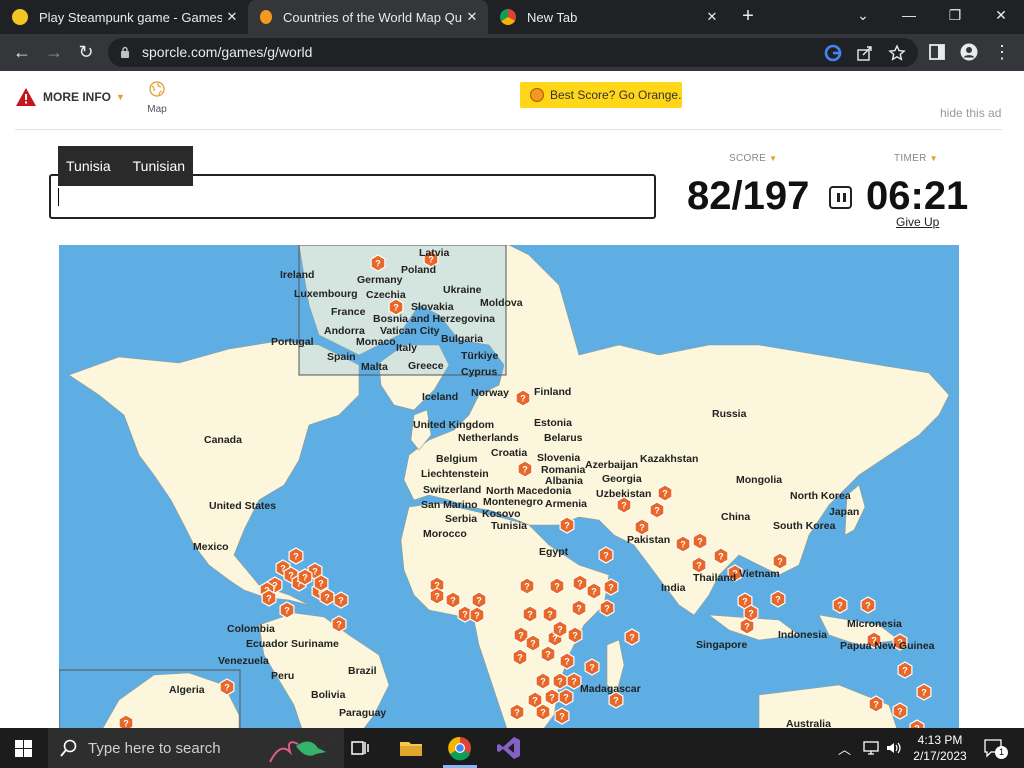  Describe the element at coordinates (937, 52) in the screenshot. I see `side-panel-icon` at that location.